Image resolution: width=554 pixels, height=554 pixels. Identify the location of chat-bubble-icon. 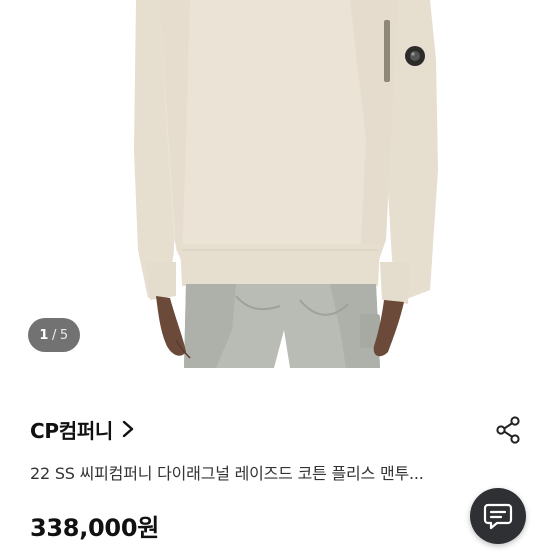
(498, 516).